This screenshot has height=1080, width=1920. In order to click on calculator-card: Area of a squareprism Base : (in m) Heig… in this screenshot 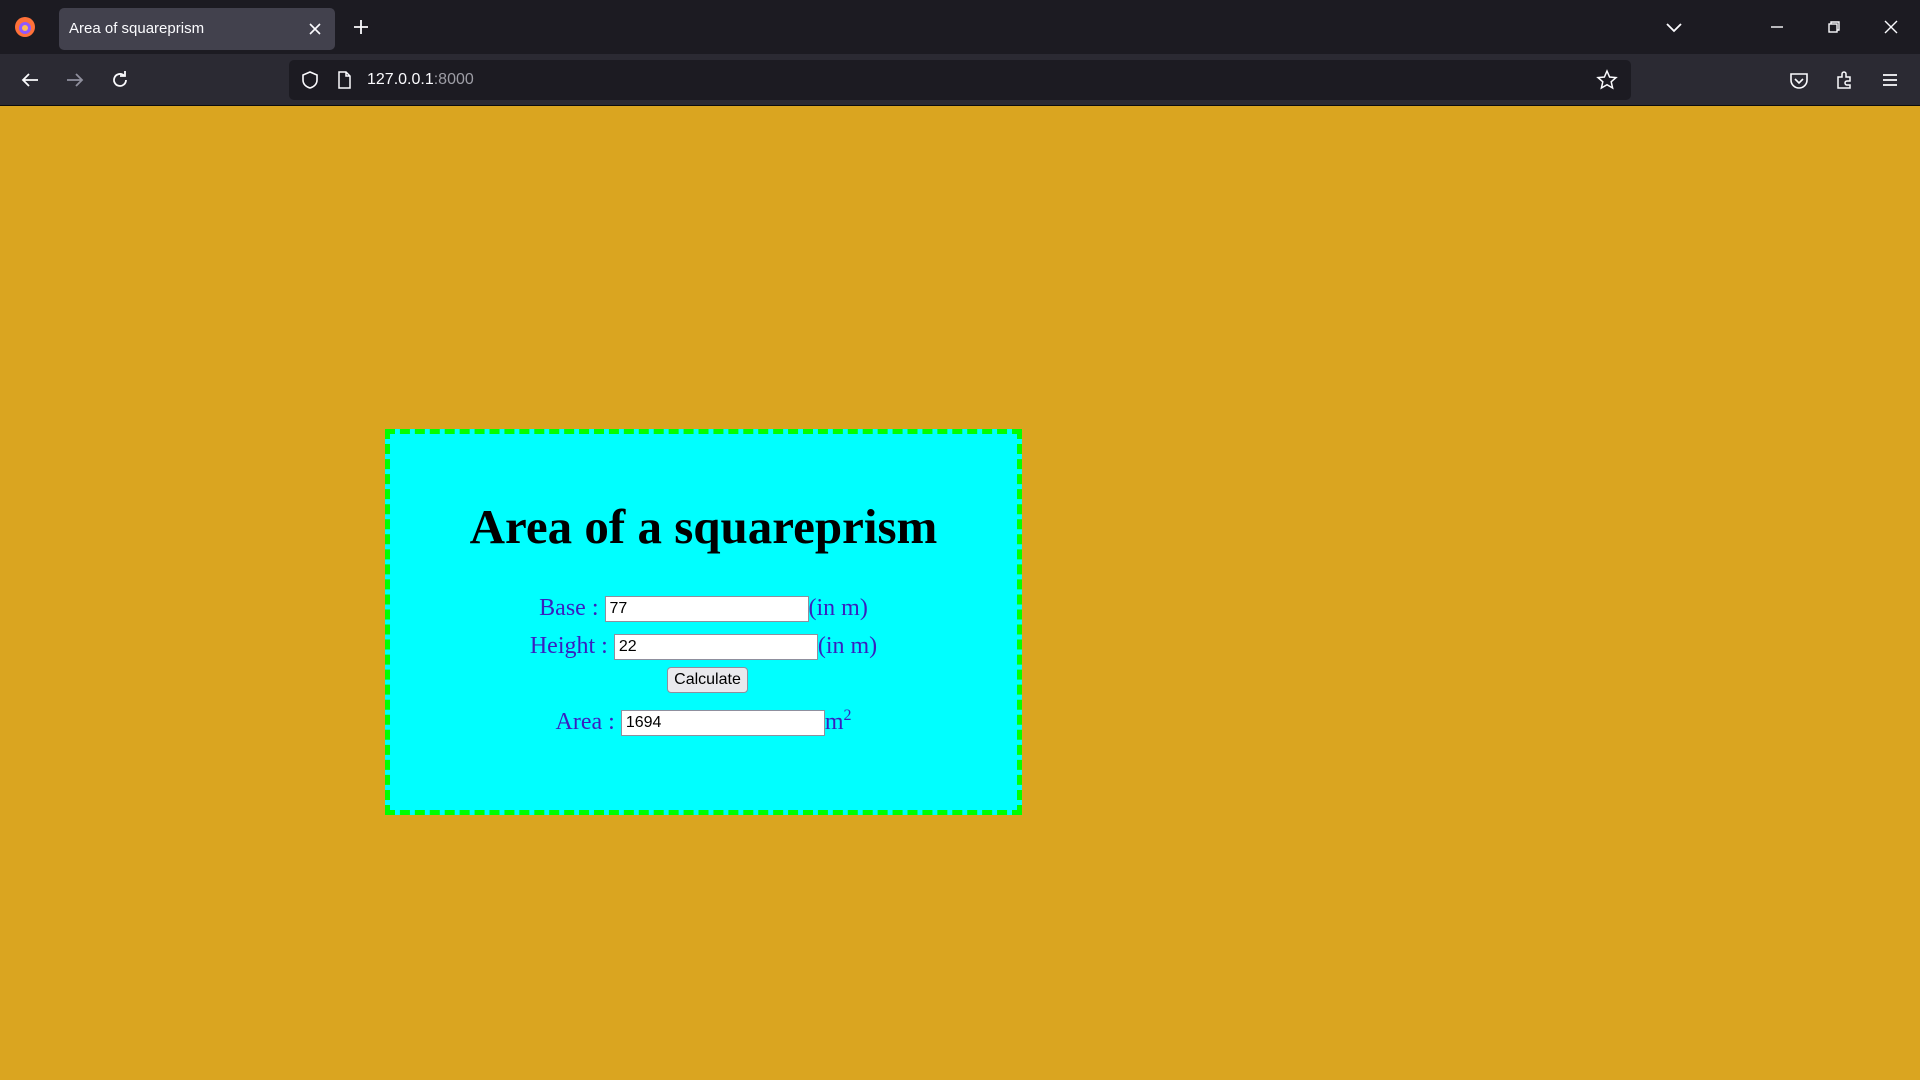, I will do `click(703, 622)`.